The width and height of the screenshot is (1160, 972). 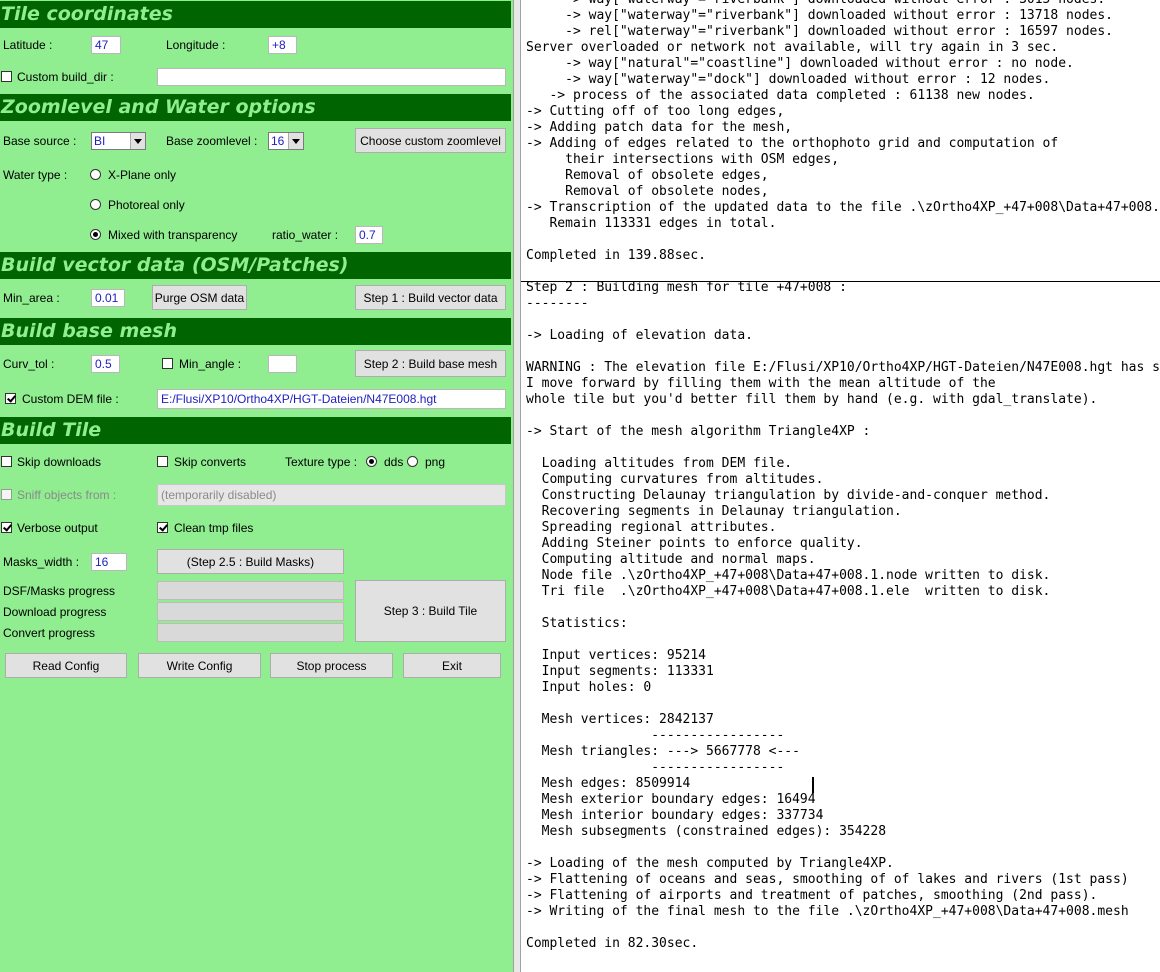 I want to click on longitude-label: Longitude :, so click(x=196, y=45).